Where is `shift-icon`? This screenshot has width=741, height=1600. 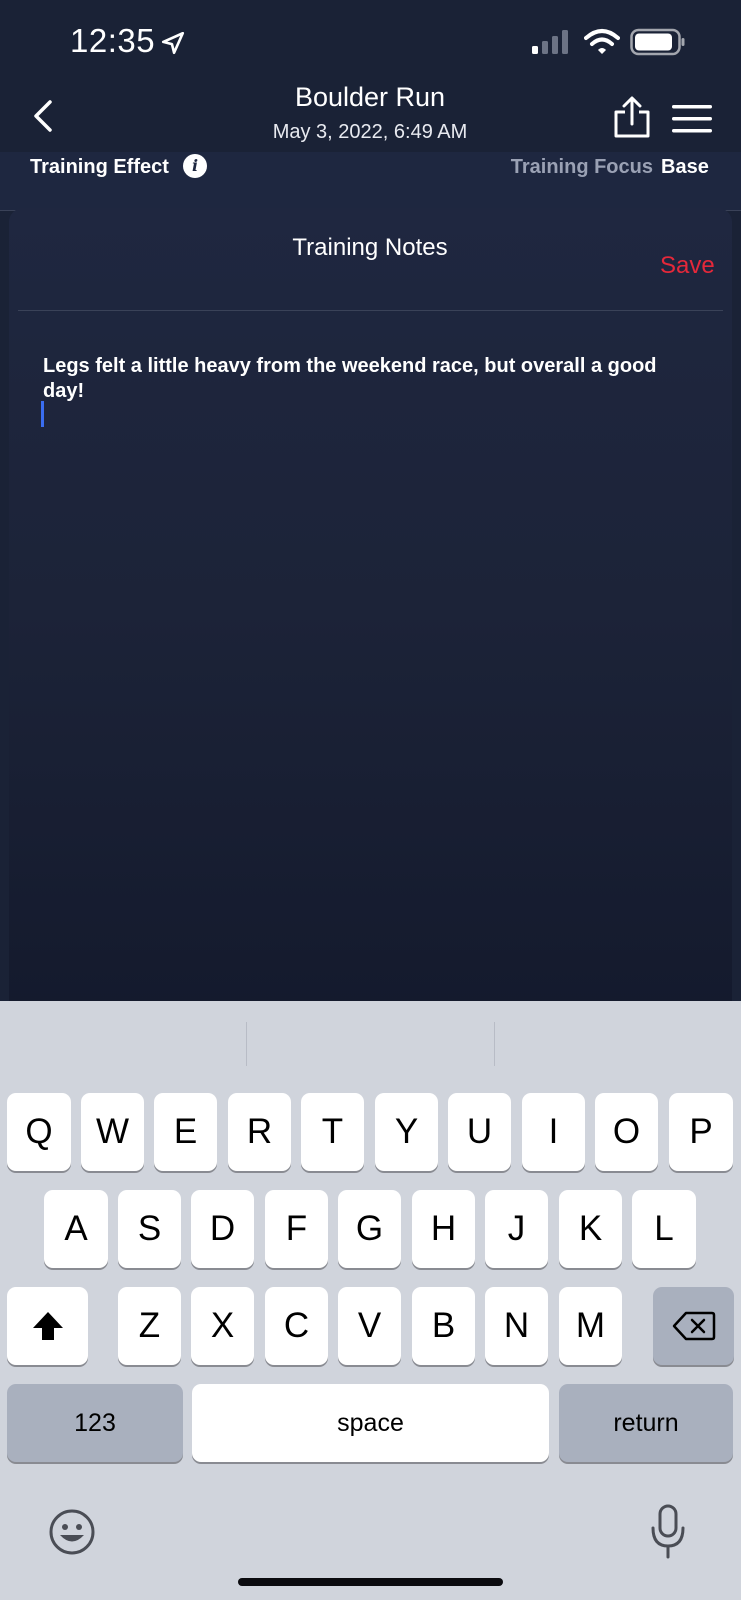
shift-icon is located at coordinates (47, 1326).